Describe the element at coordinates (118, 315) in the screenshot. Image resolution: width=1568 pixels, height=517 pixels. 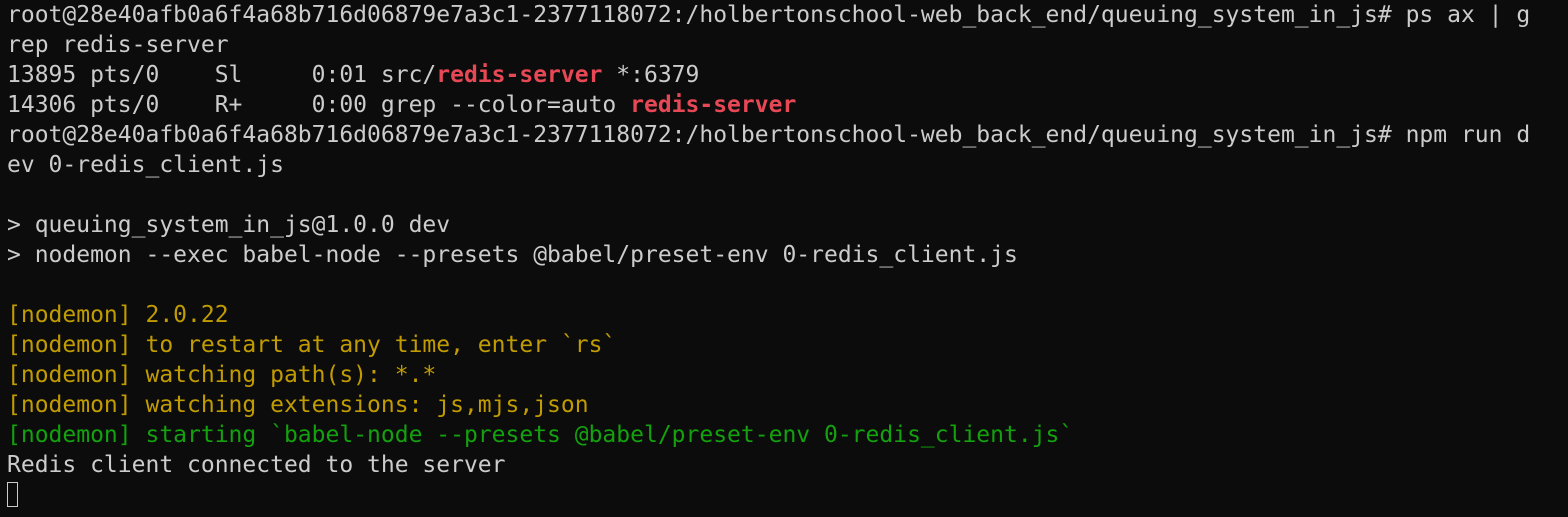
I see `nodemon-line: [nodemon] 2.0.22` at that location.